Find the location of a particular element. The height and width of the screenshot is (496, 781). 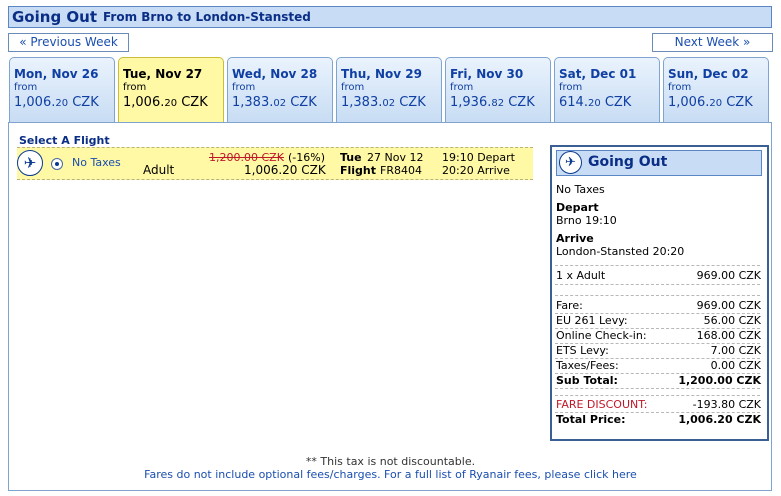

arrive-label: Arrive is located at coordinates (575, 238).